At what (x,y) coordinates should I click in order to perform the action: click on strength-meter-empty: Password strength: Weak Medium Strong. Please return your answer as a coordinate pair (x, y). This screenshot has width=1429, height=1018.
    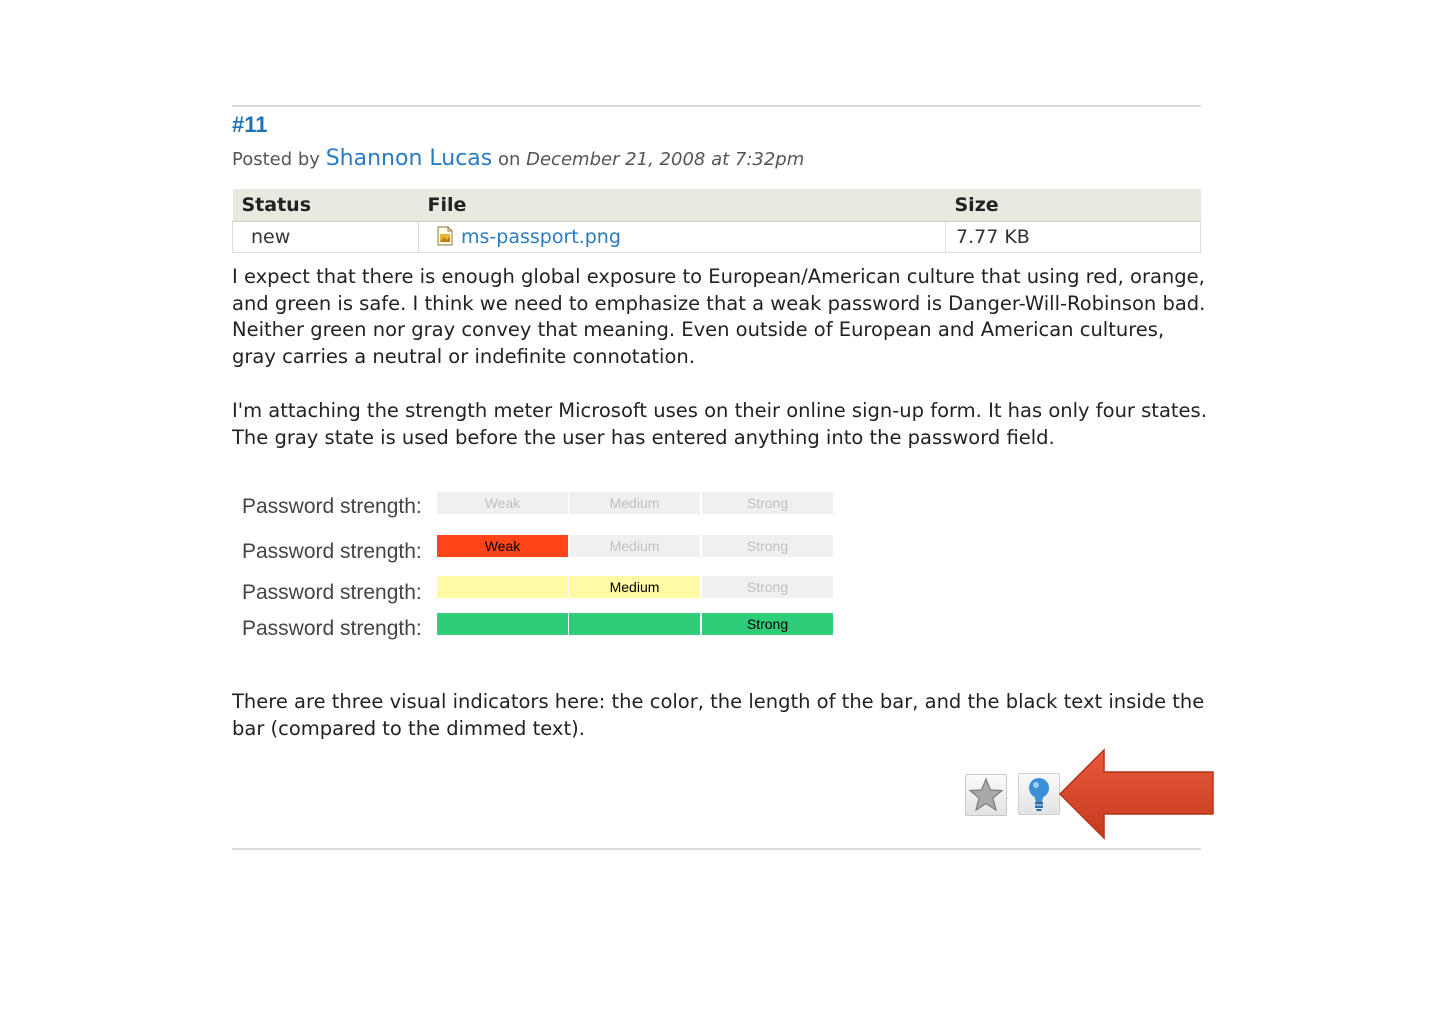
    Looking at the image, I should click on (537, 506).